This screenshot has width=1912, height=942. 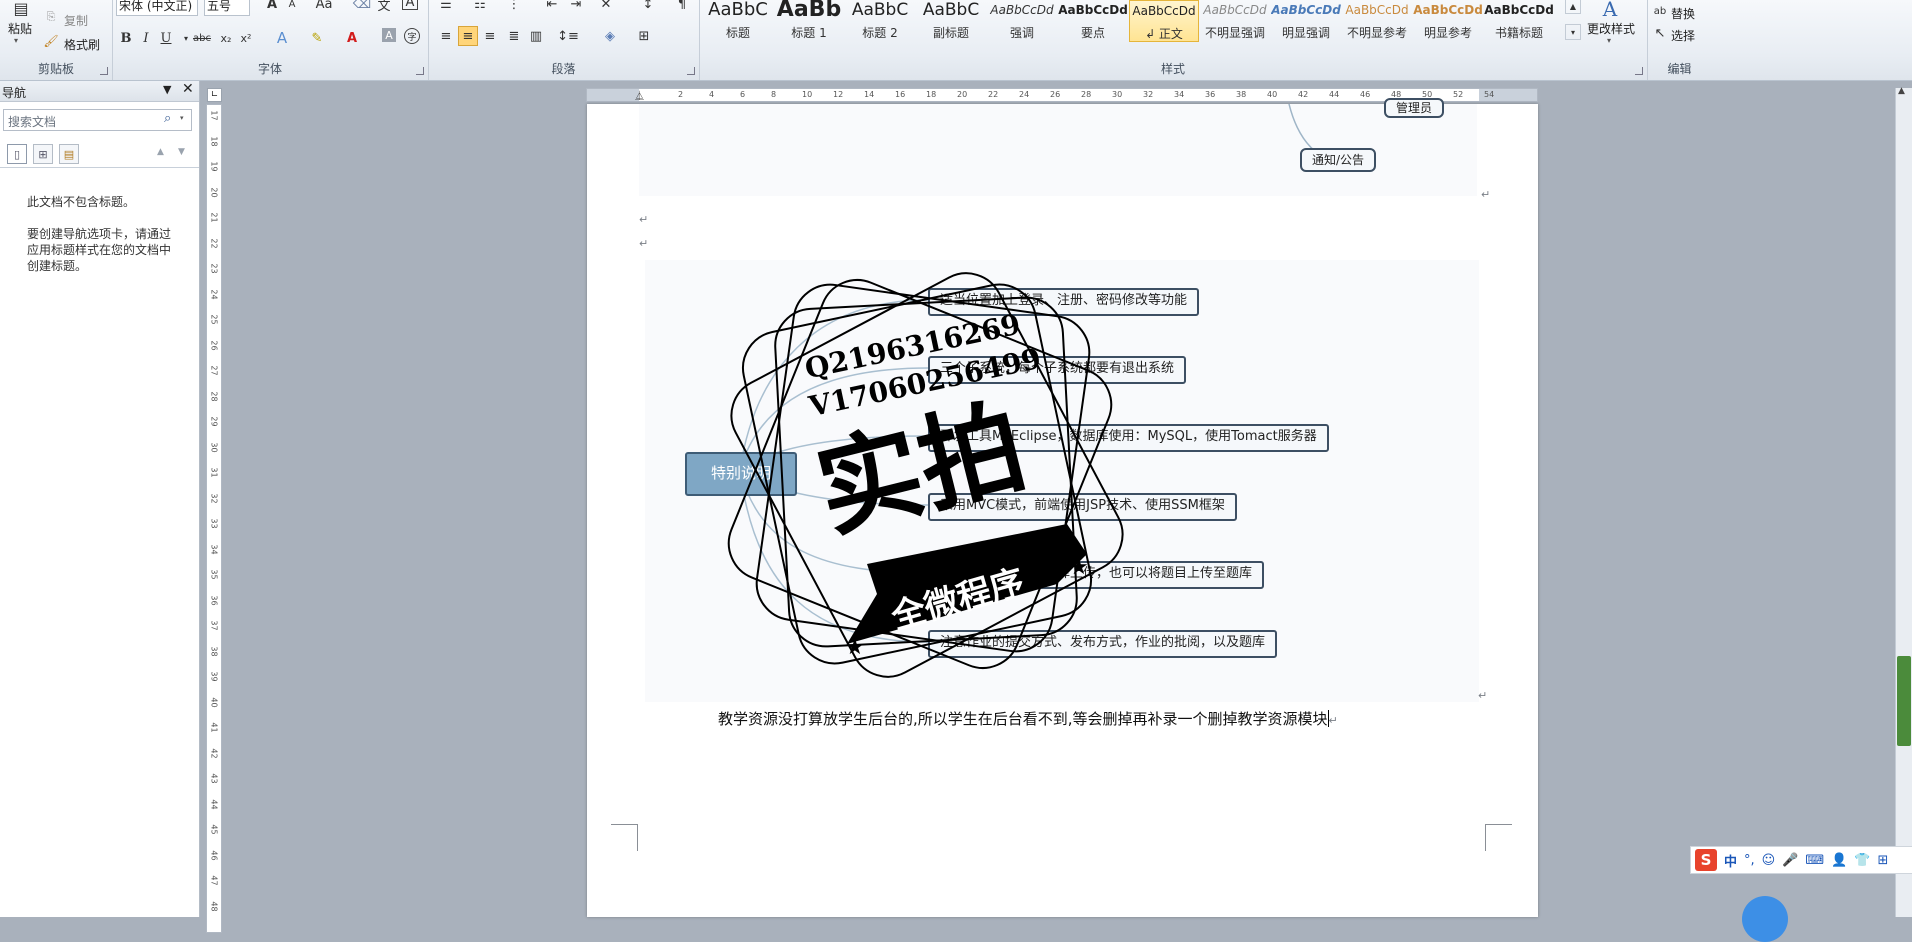 I want to click on floating-assistant-icon, so click(x=1765, y=919).